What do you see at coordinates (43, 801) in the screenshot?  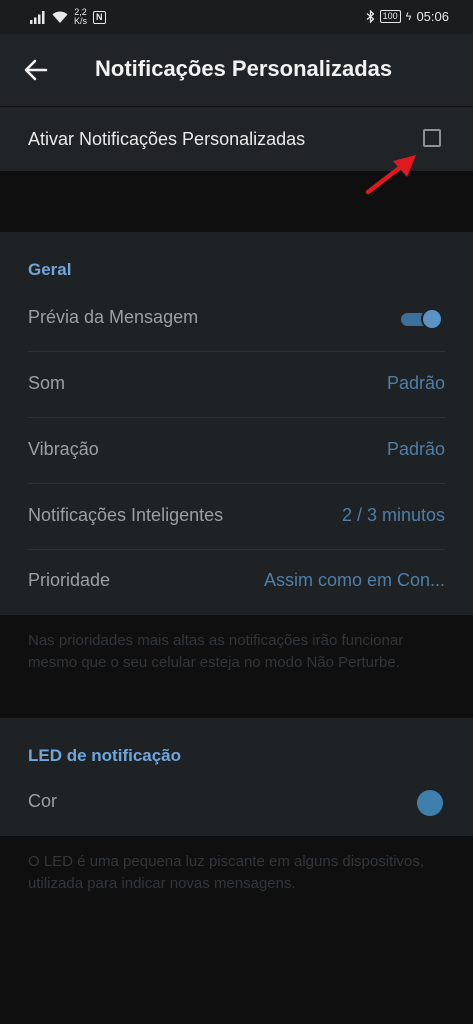 I see `led-color-label: Cor` at bounding box center [43, 801].